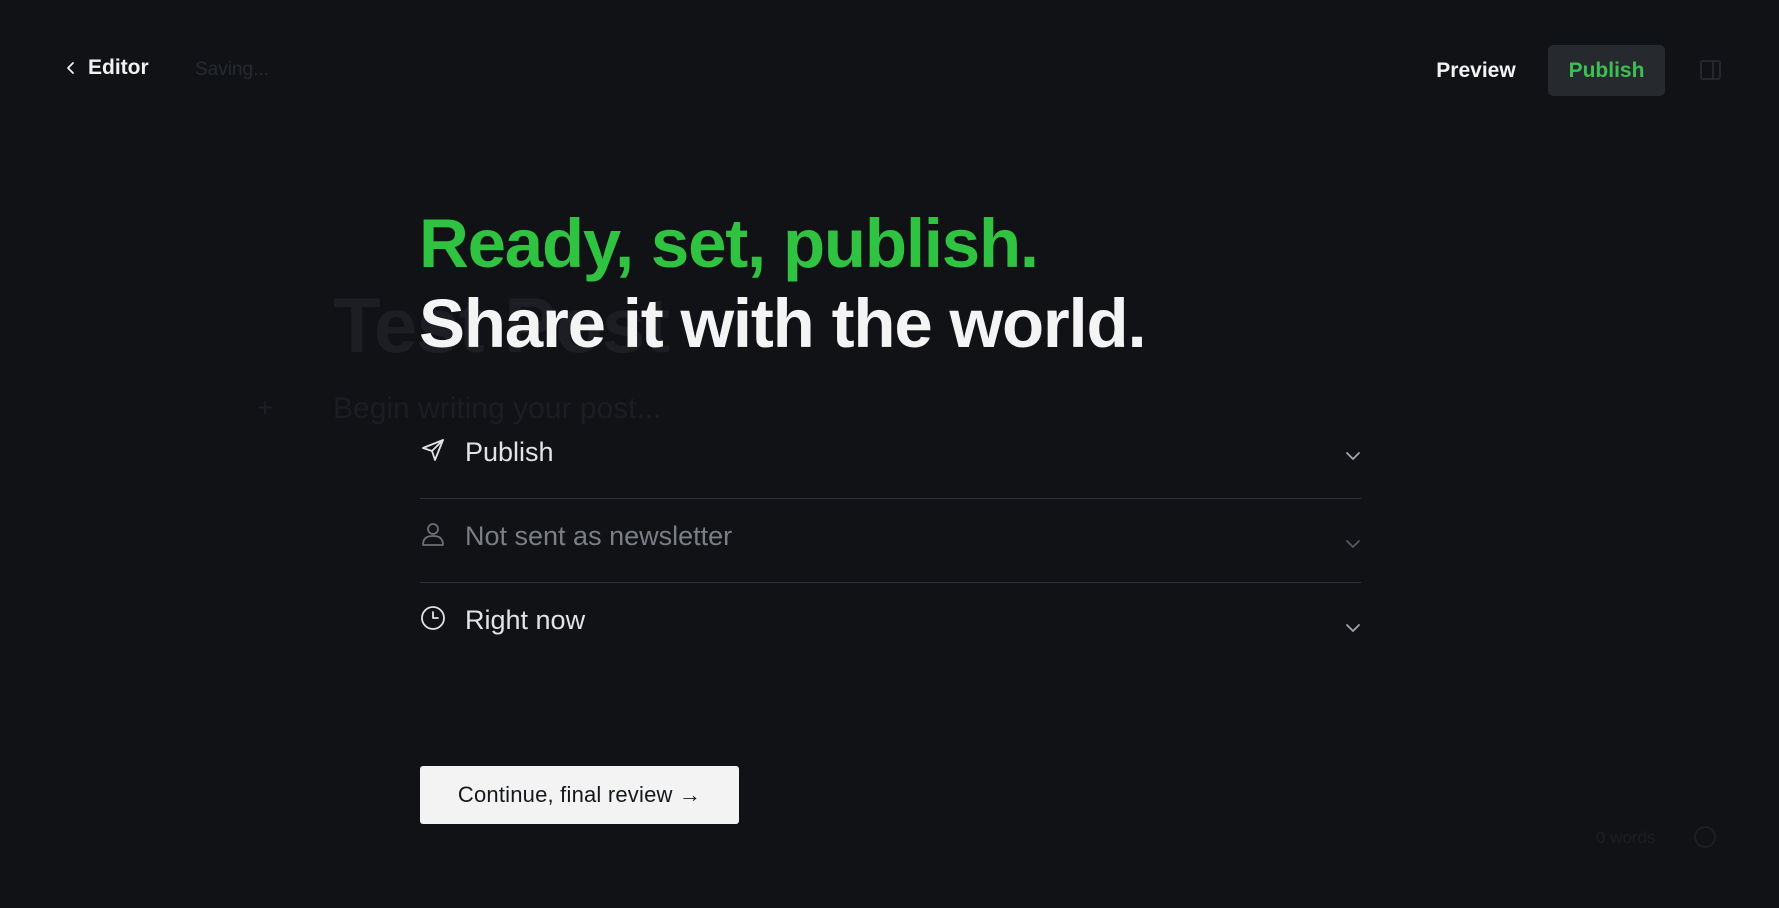 The width and height of the screenshot is (1779, 908). I want to click on publish-settings: Publish Not sent as newsletter Right now, so click(890, 540).